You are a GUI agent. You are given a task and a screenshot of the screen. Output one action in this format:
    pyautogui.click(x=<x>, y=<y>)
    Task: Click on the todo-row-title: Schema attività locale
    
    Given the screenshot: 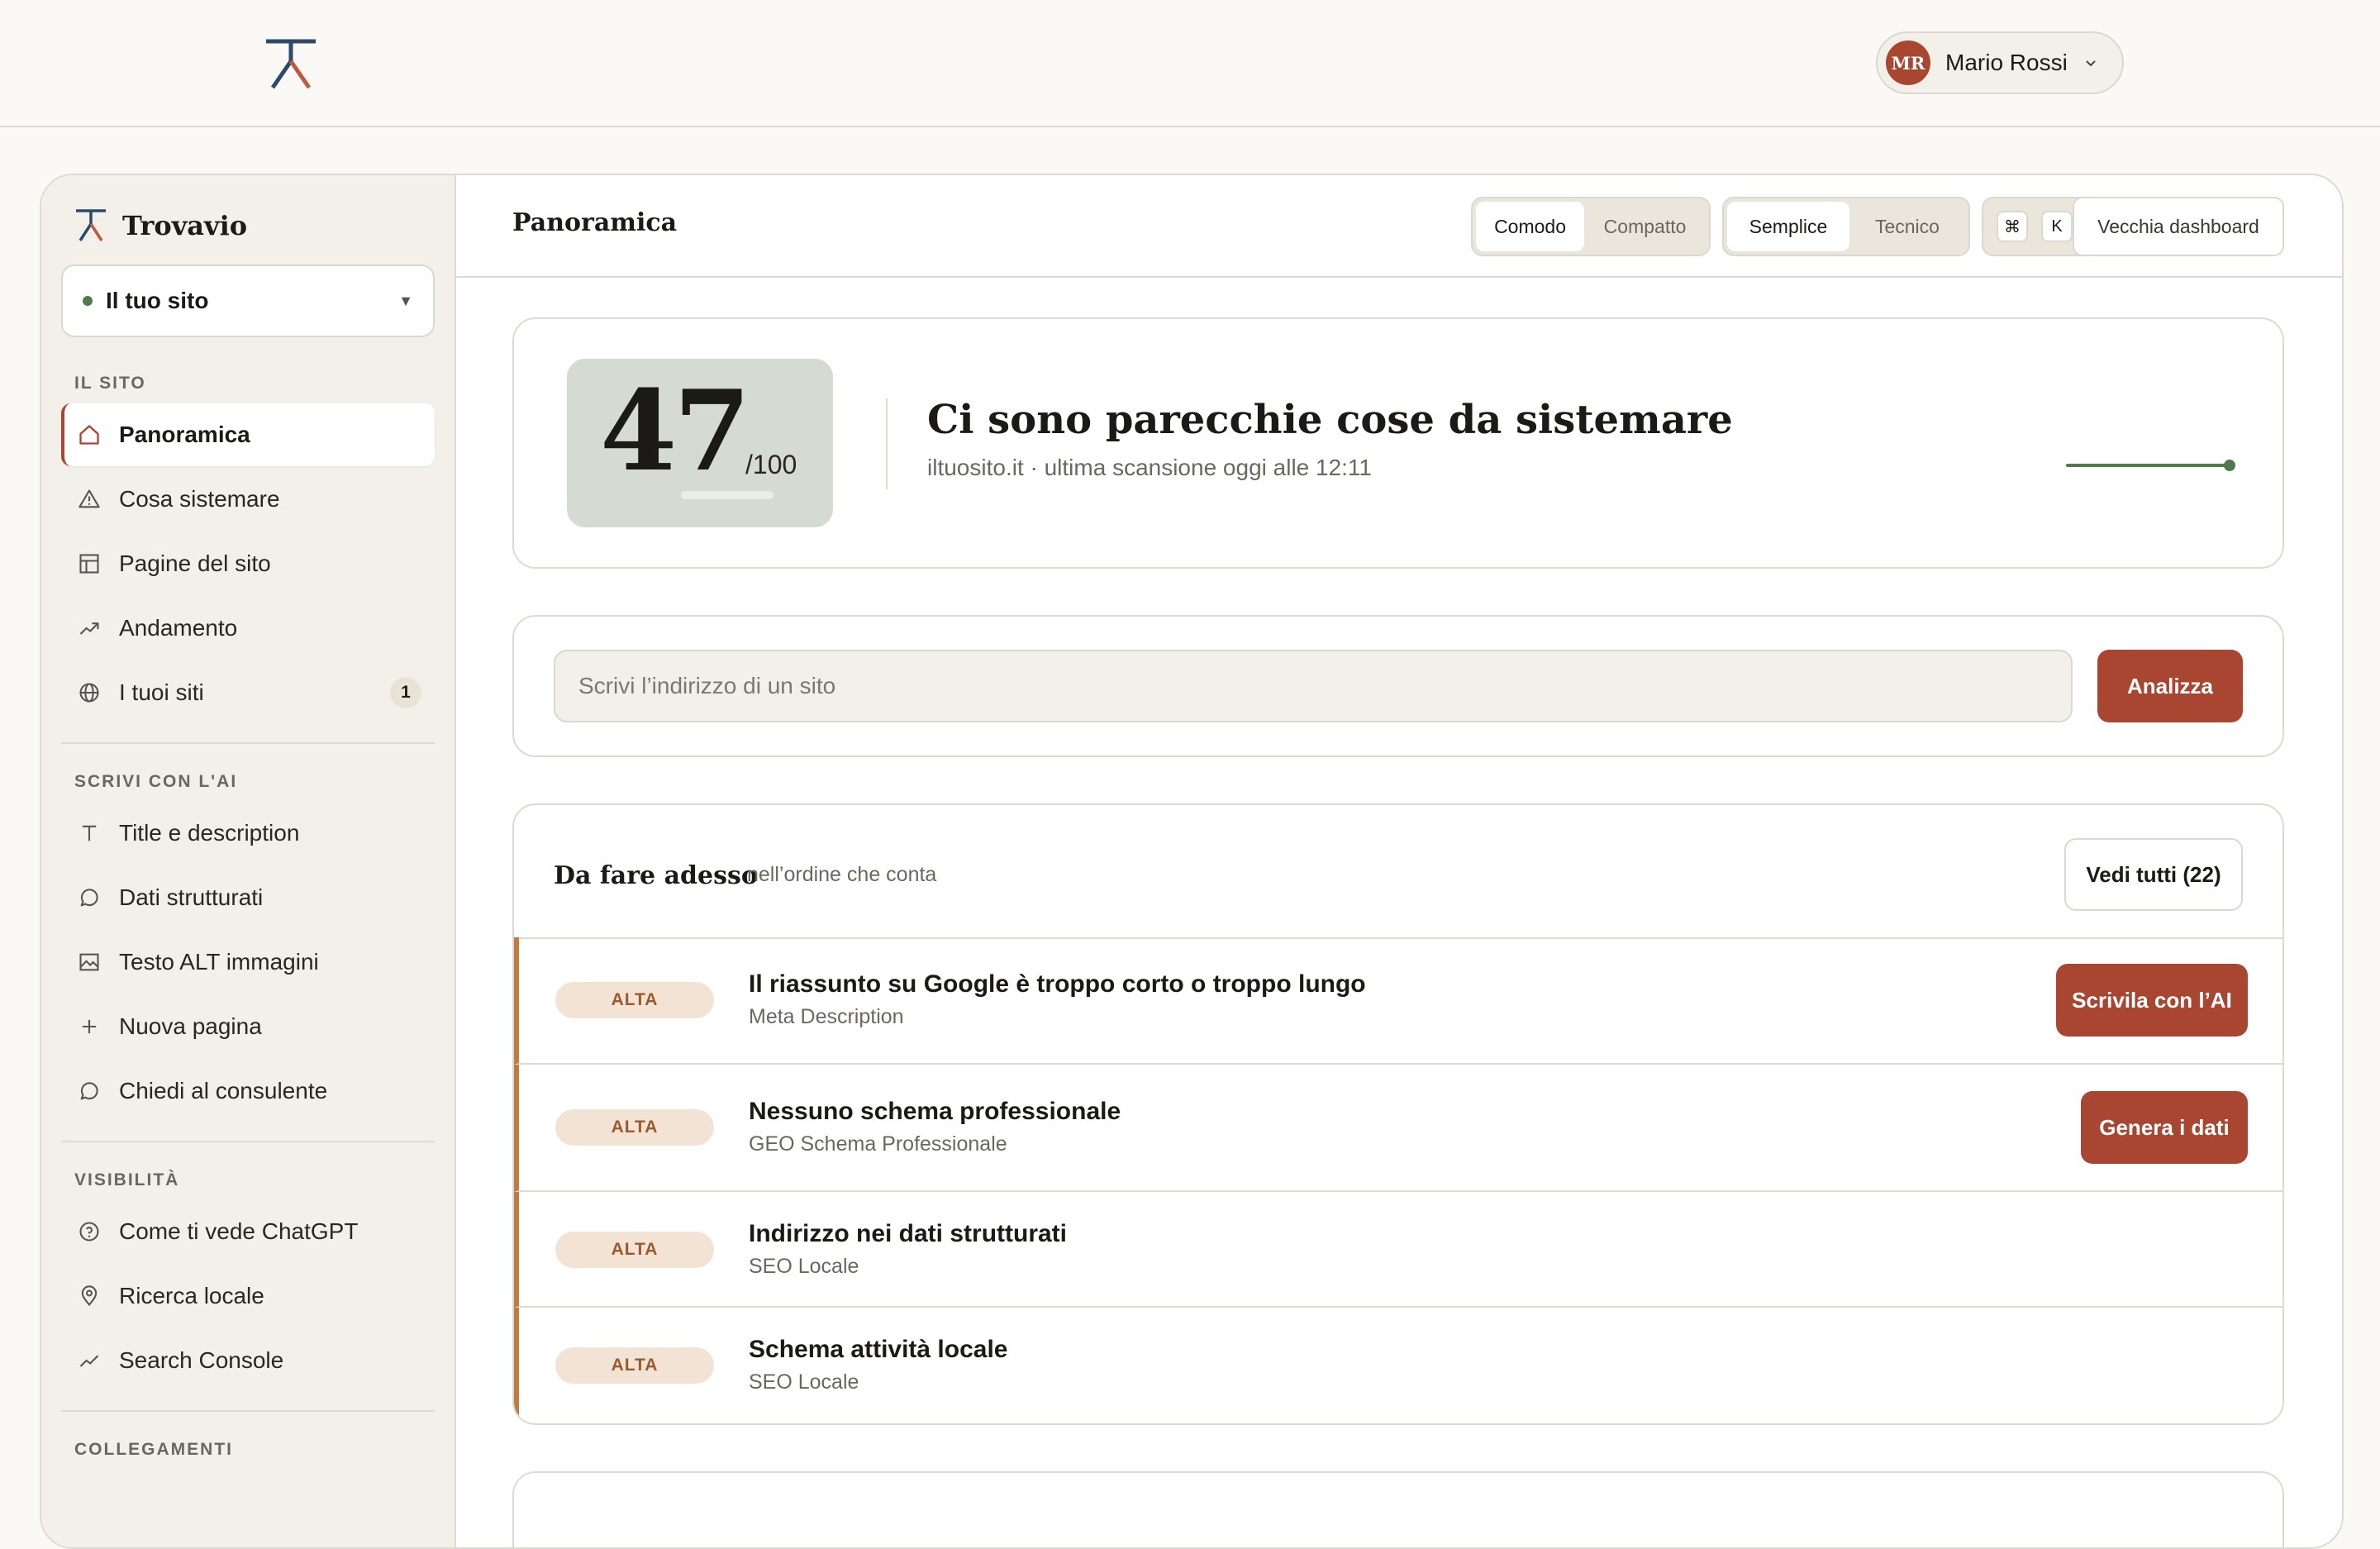 What is the action you would take?
    pyautogui.click(x=878, y=1349)
    